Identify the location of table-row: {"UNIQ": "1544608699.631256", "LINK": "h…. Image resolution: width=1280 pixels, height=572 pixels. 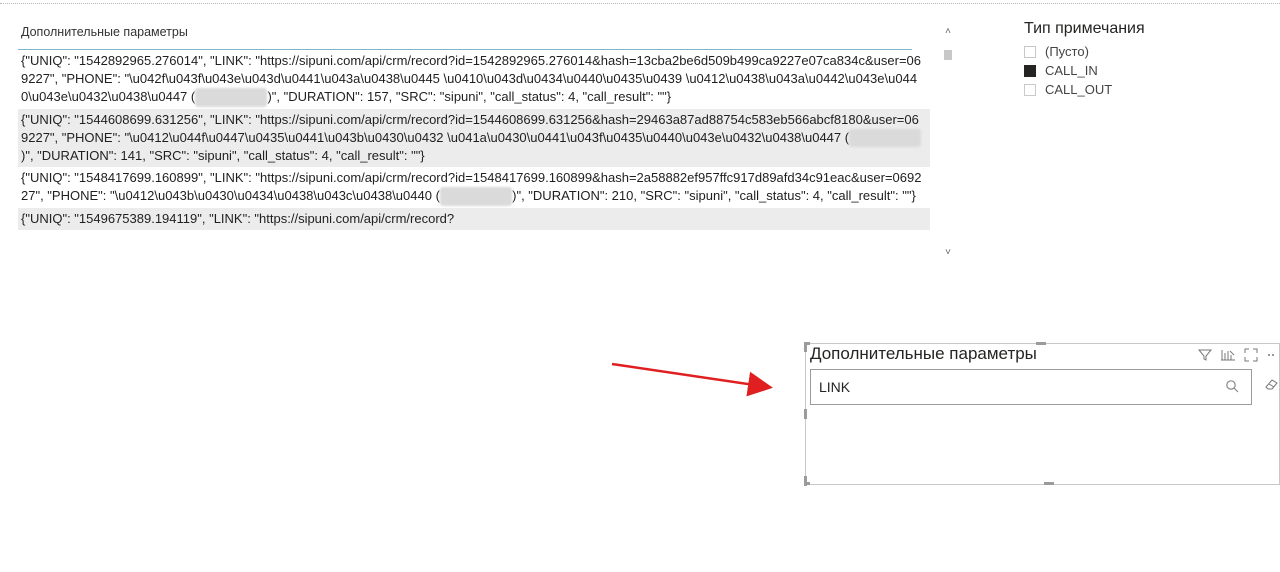
(474, 138).